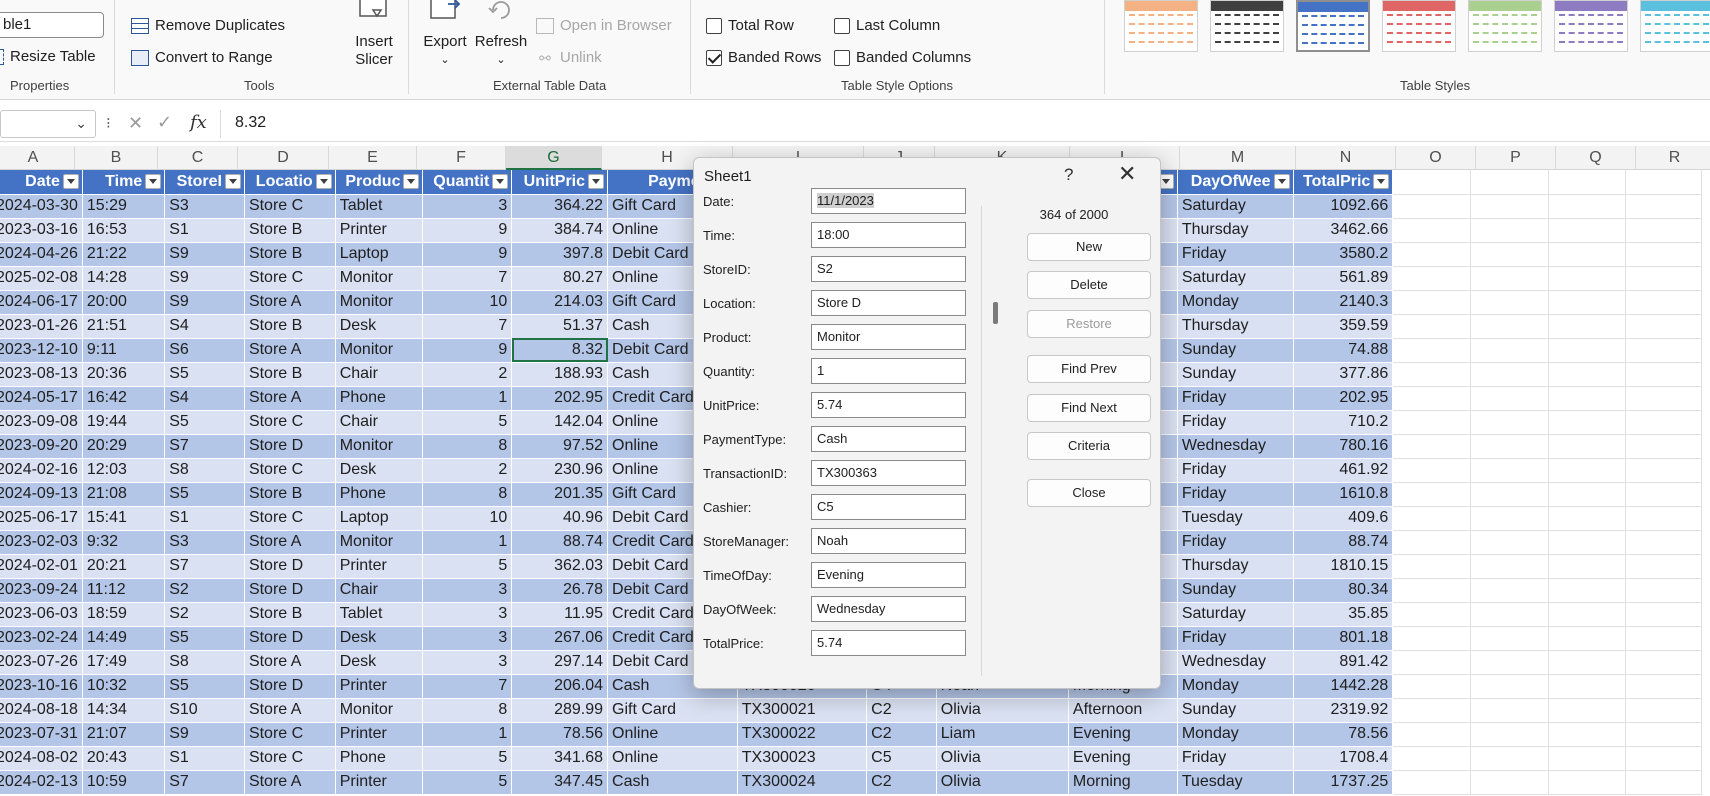 The width and height of the screenshot is (1710, 796). I want to click on table-cell: 2024-03-30, so click(41, 206).